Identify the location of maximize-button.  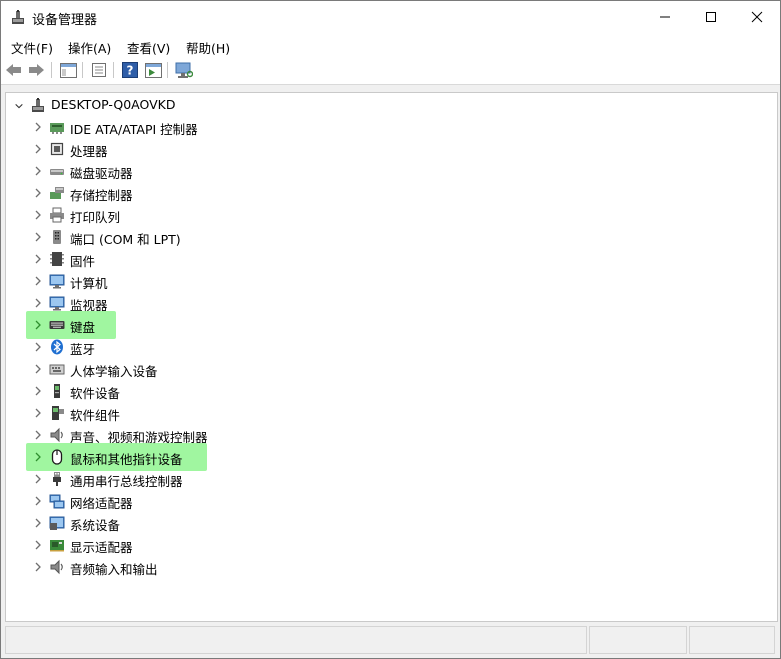
(711, 17).